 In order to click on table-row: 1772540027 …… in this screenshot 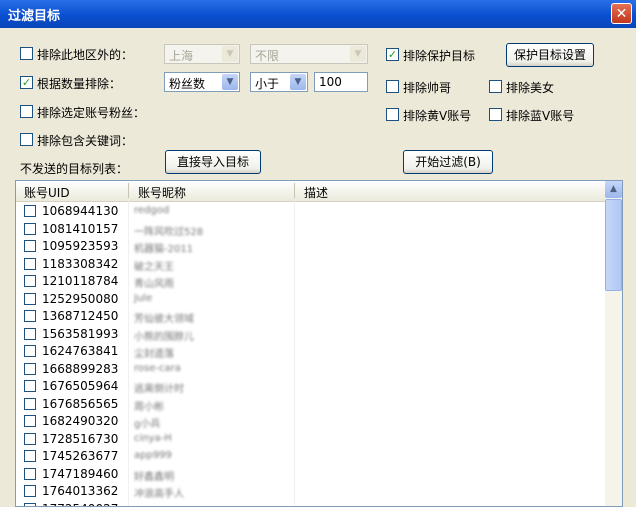, I will do `click(311, 503)`.